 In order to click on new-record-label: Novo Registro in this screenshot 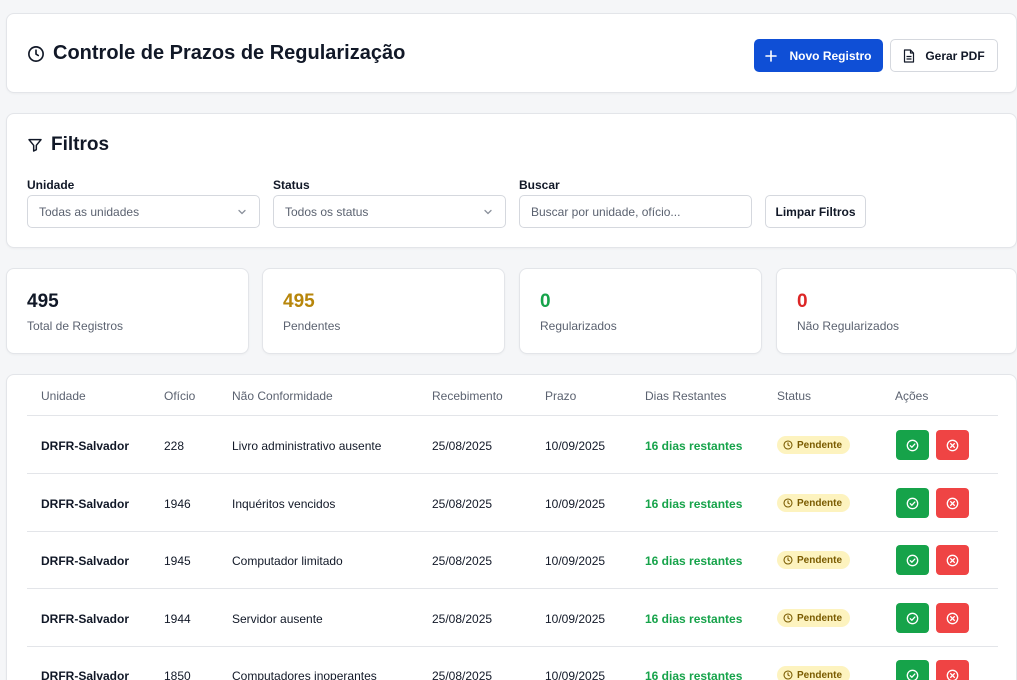, I will do `click(830, 55)`.